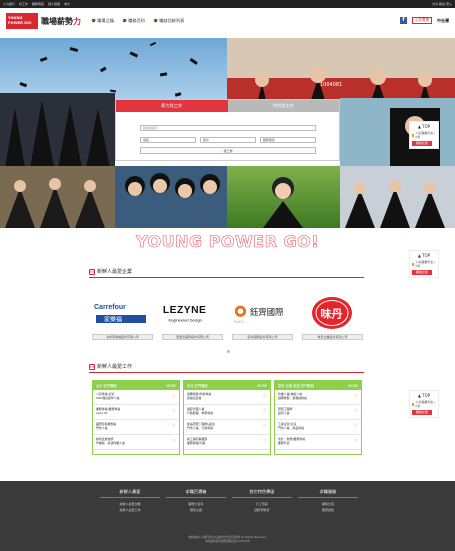 The width and height of the screenshot is (455, 551). I want to click on footer-link: 履歷健檢, so click(328, 510).